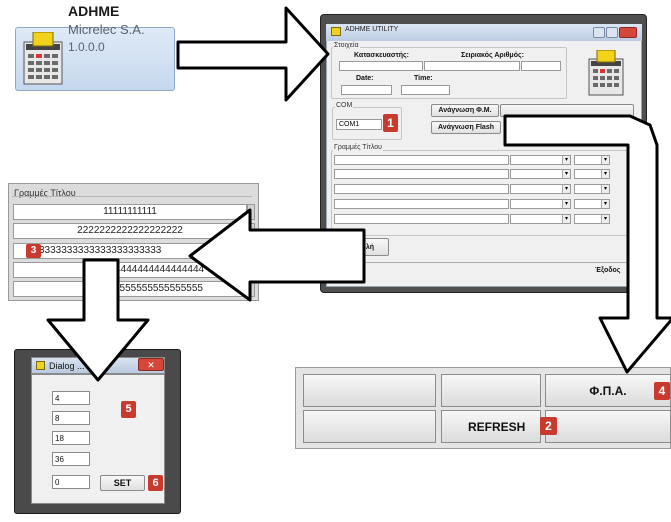 The image size is (671, 522). What do you see at coordinates (346, 45) in the screenshot?
I see `info-group-label: Στοιχεία` at bounding box center [346, 45].